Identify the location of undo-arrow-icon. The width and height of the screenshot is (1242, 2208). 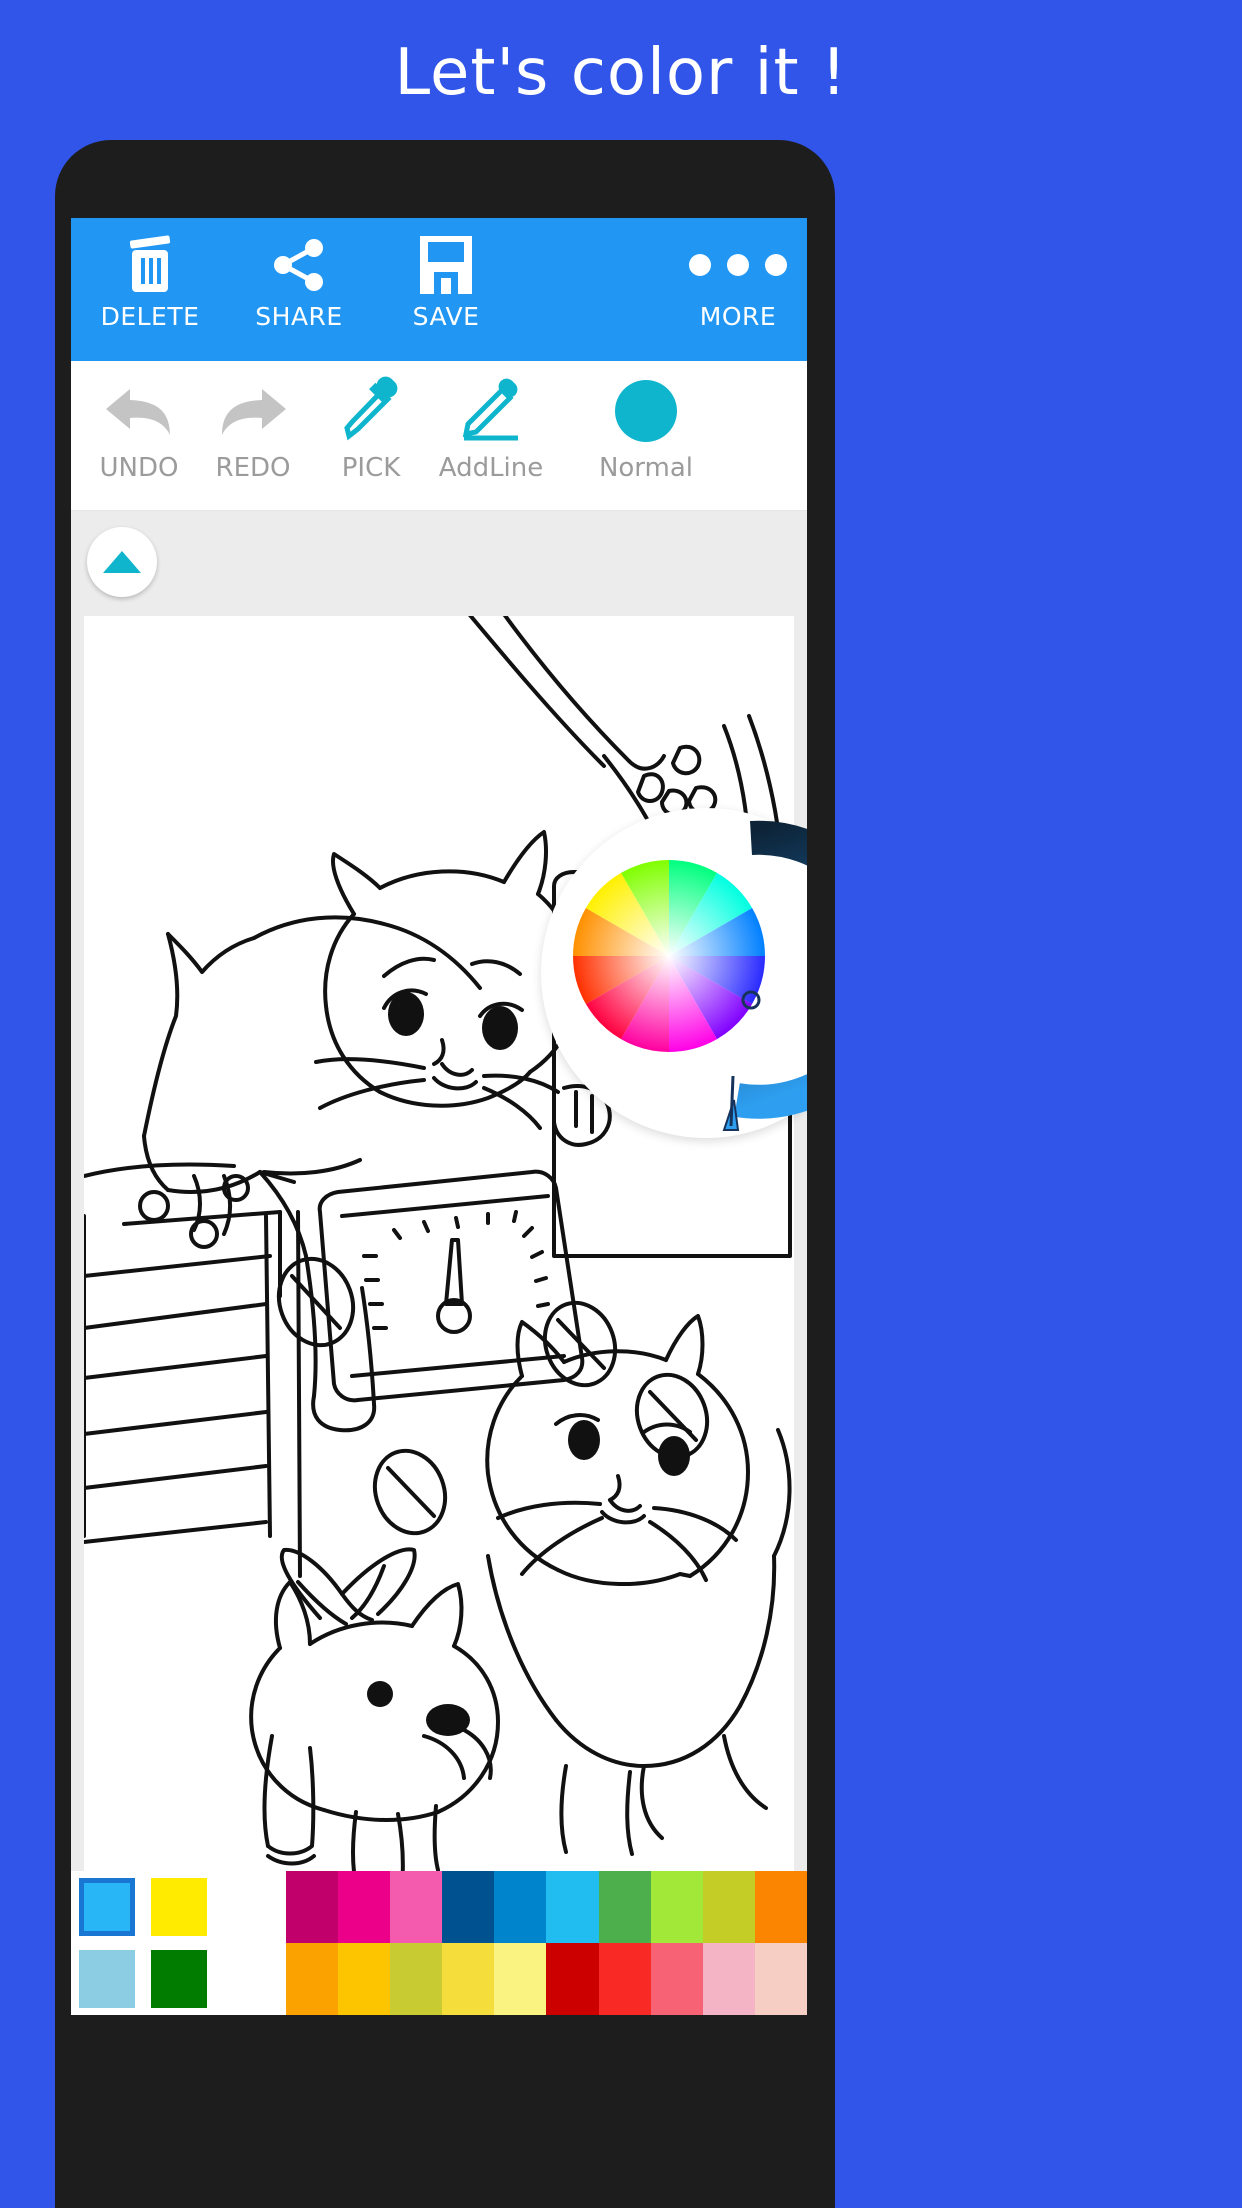
(139, 411).